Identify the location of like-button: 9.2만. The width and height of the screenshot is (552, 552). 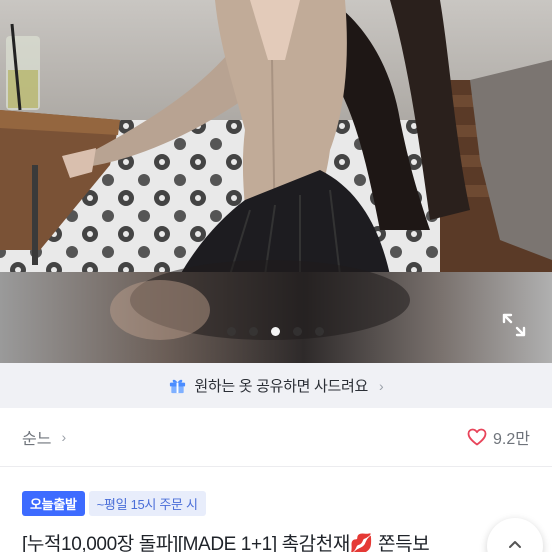
(498, 437).